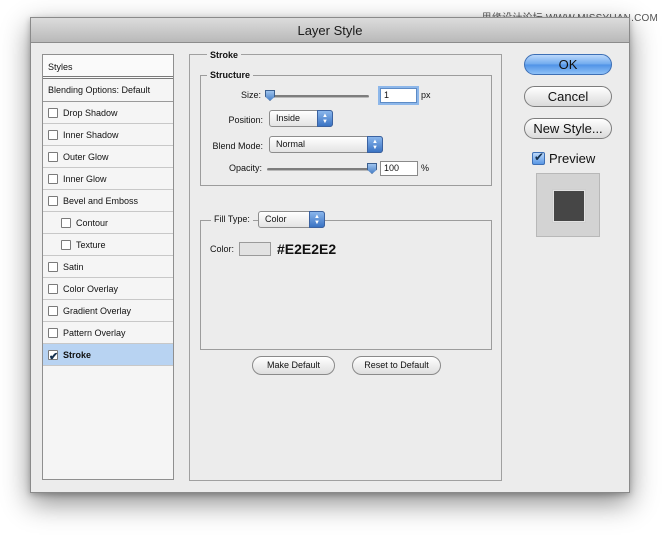  What do you see at coordinates (426, 95) in the screenshot?
I see `size-unit: px` at bounding box center [426, 95].